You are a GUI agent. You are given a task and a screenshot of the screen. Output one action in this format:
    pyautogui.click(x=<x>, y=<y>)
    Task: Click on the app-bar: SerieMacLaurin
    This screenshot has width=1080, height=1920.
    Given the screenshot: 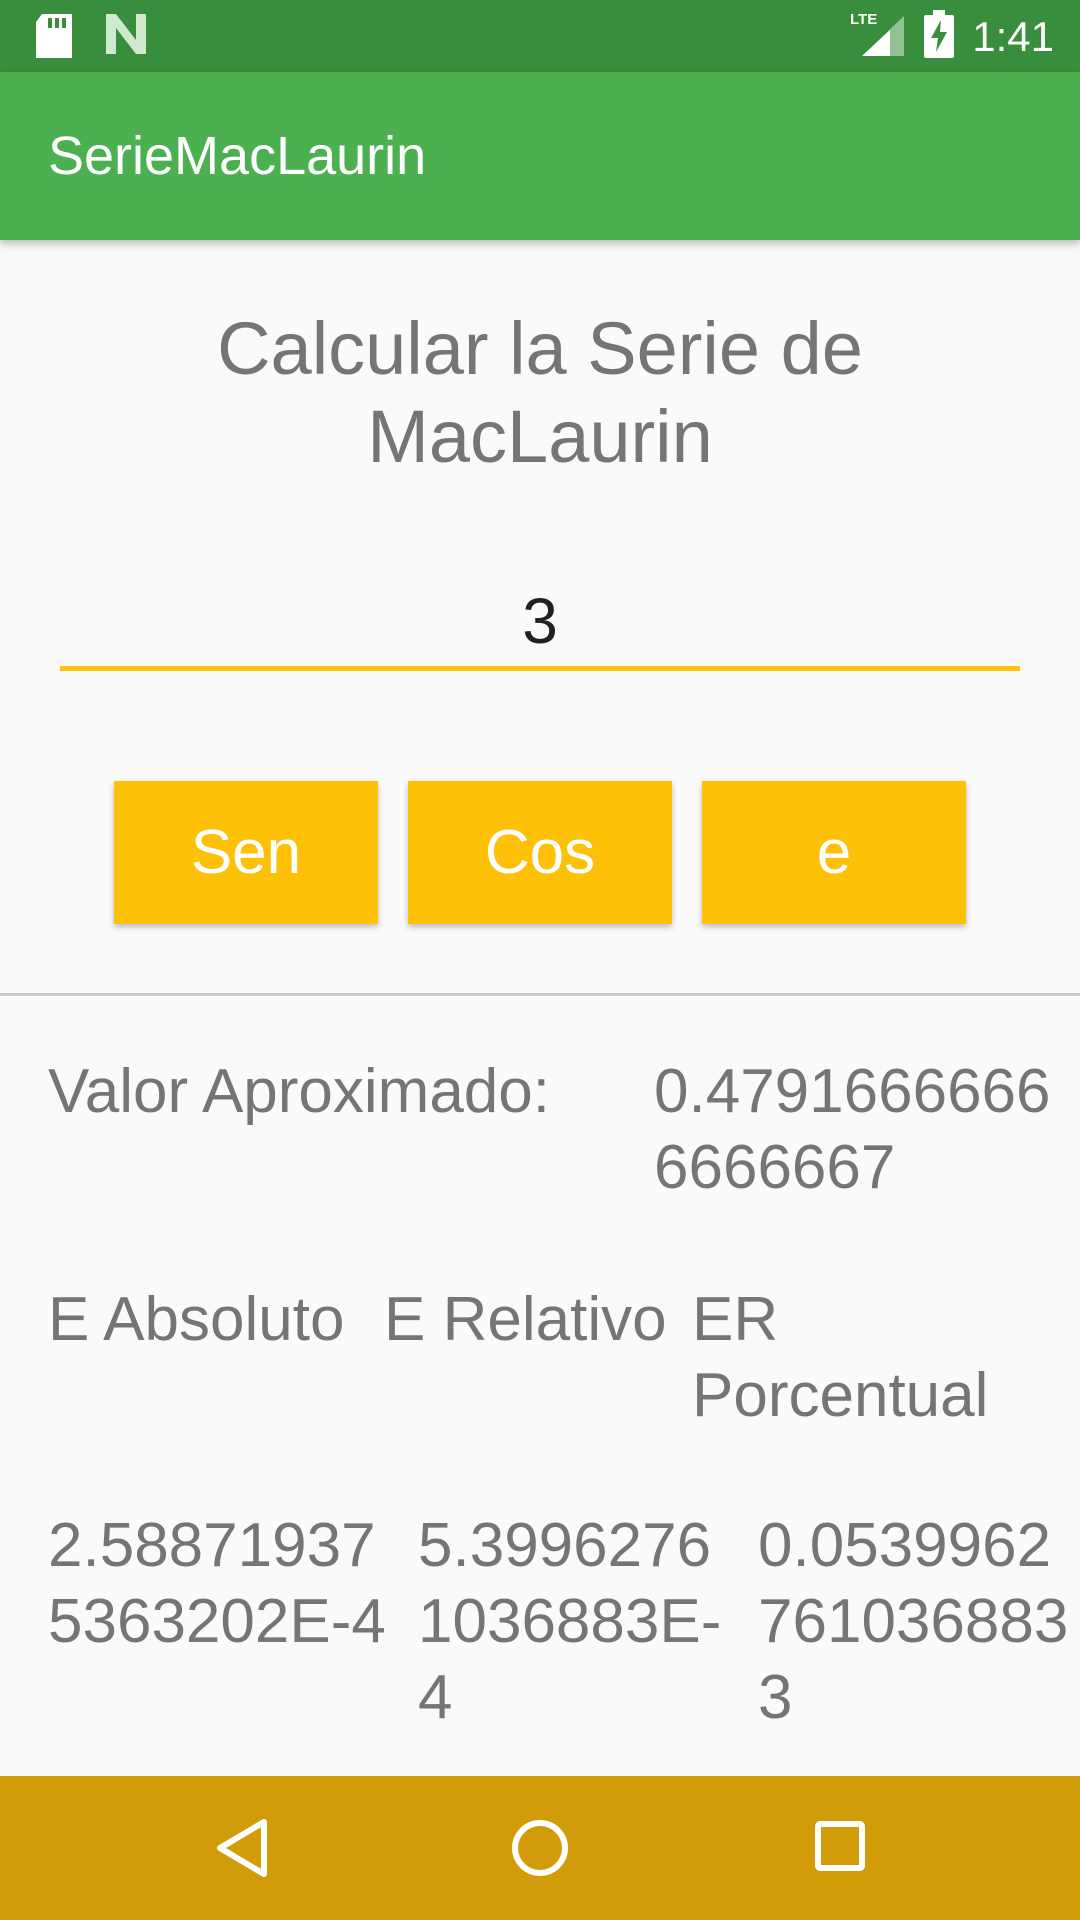 What is the action you would take?
    pyautogui.click(x=540, y=156)
    